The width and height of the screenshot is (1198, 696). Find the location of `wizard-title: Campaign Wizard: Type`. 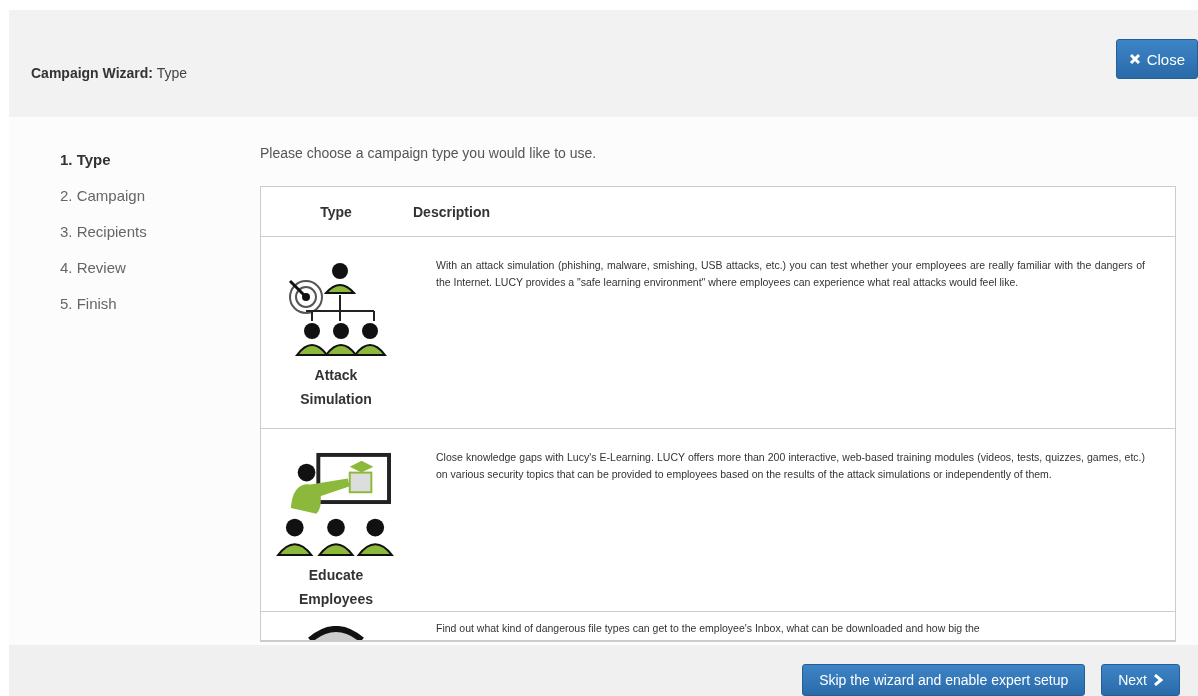

wizard-title: Campaign Wizard: Type is located at coordinates (109, 73).